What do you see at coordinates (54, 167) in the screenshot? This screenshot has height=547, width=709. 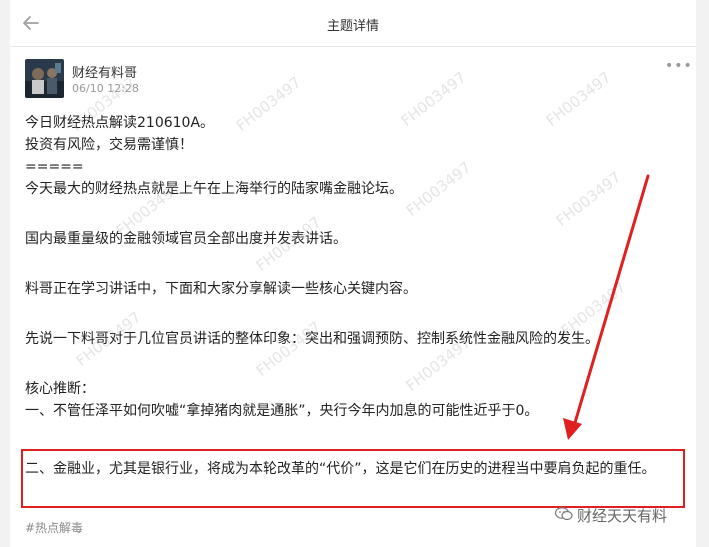 I see `post-line: =====` at bounding box center [54, 167].